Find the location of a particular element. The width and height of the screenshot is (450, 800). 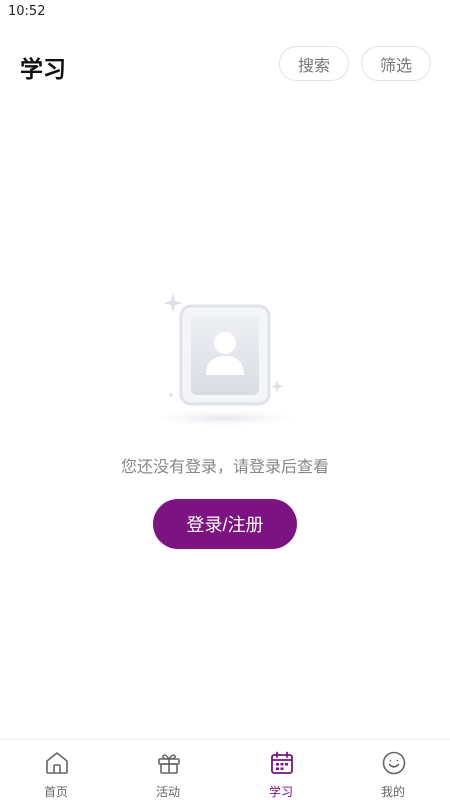

nav-item-mine: 我的 is located at coordinates (393, 770).